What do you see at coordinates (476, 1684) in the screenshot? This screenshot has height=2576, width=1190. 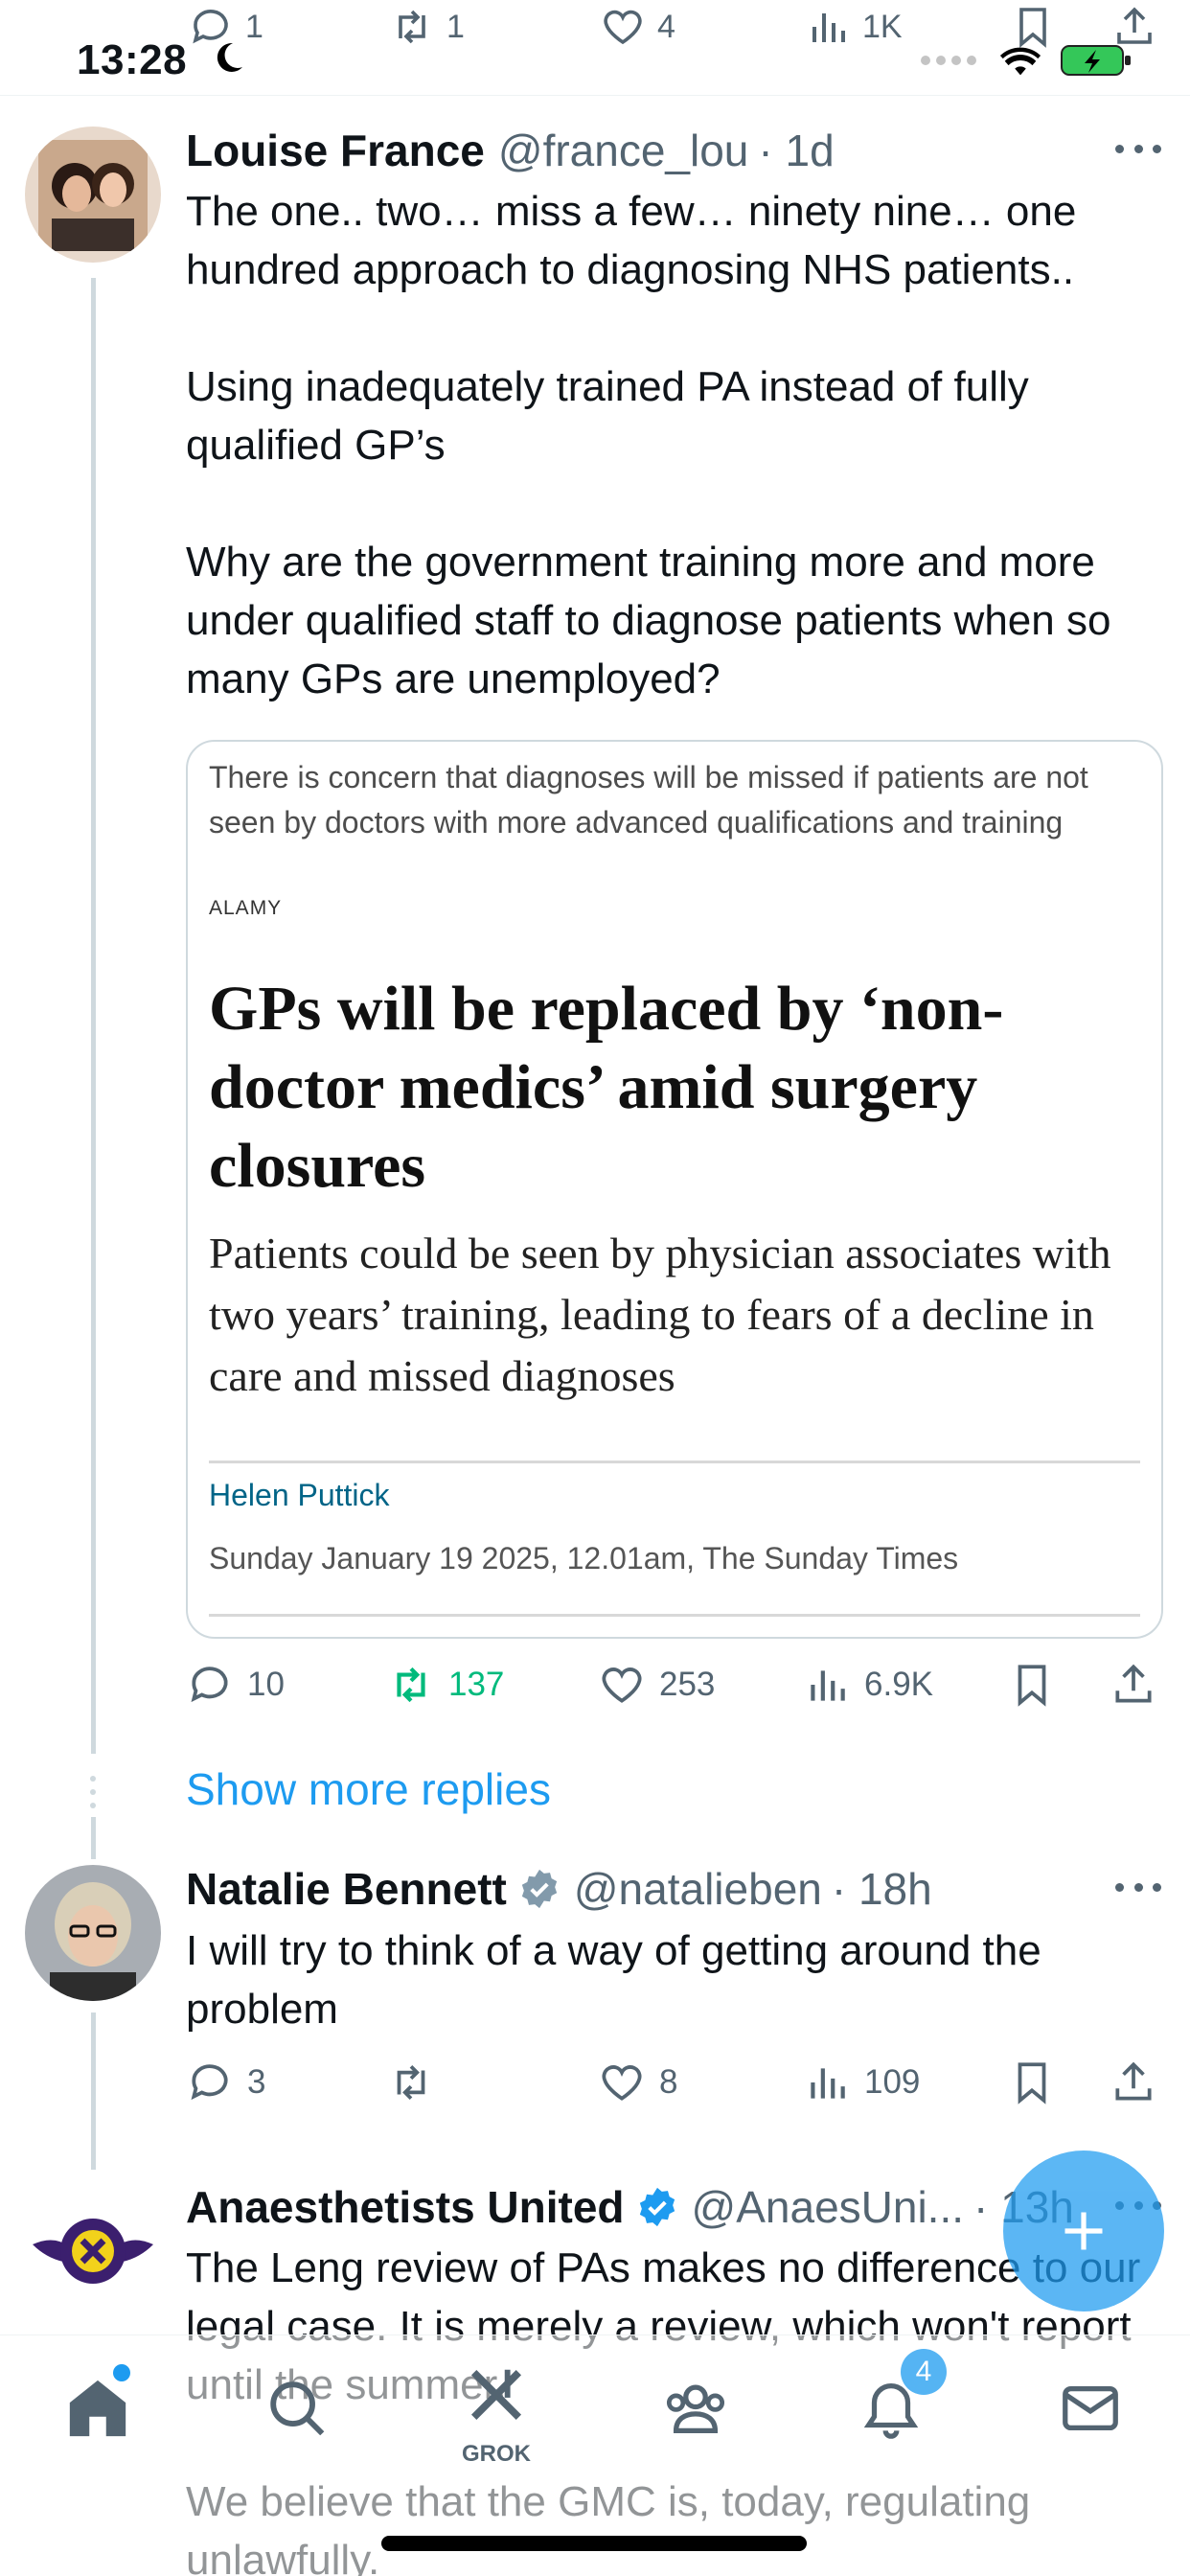 I see `repost-count: 137` at bounding box center [476, 1684].